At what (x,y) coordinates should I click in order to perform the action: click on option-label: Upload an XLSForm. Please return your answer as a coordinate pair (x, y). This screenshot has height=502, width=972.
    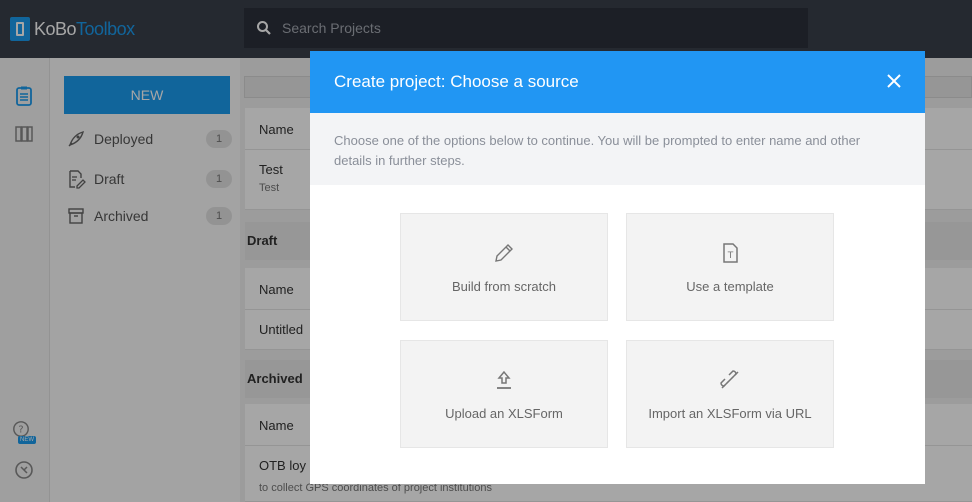
    Looking at the image, I should click on (504, 413).